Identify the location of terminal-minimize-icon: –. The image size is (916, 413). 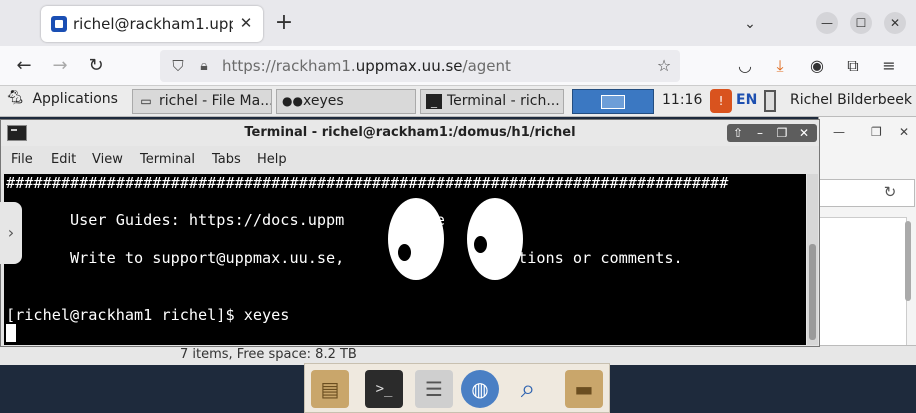
(760, 133).